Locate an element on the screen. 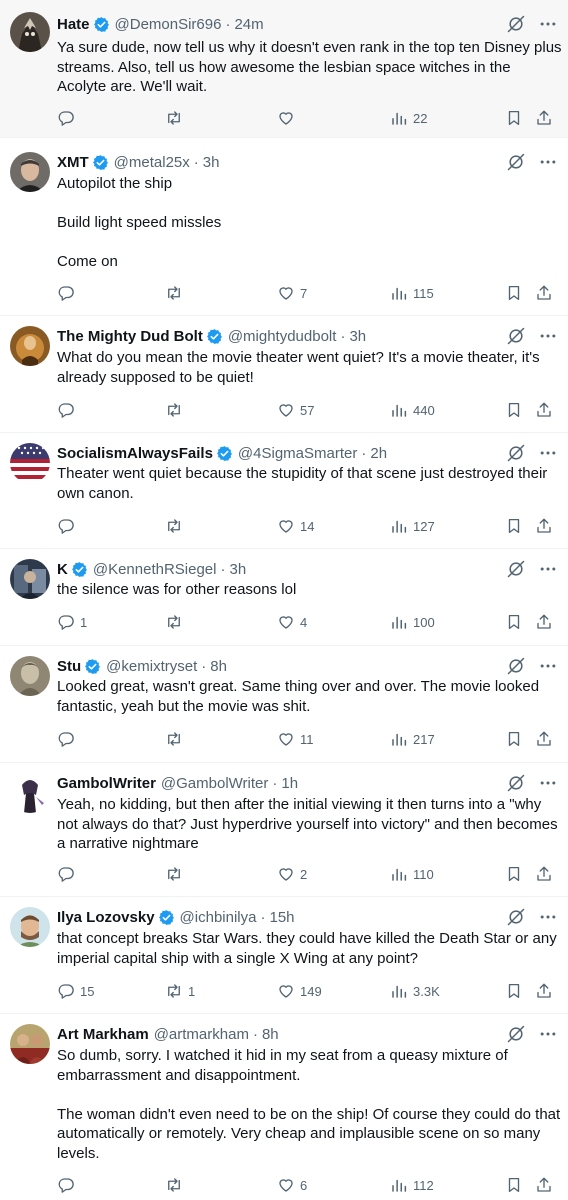 This screenshot has width=568, height=1200. timestamp: 15h is located at coordinates (281, 917).